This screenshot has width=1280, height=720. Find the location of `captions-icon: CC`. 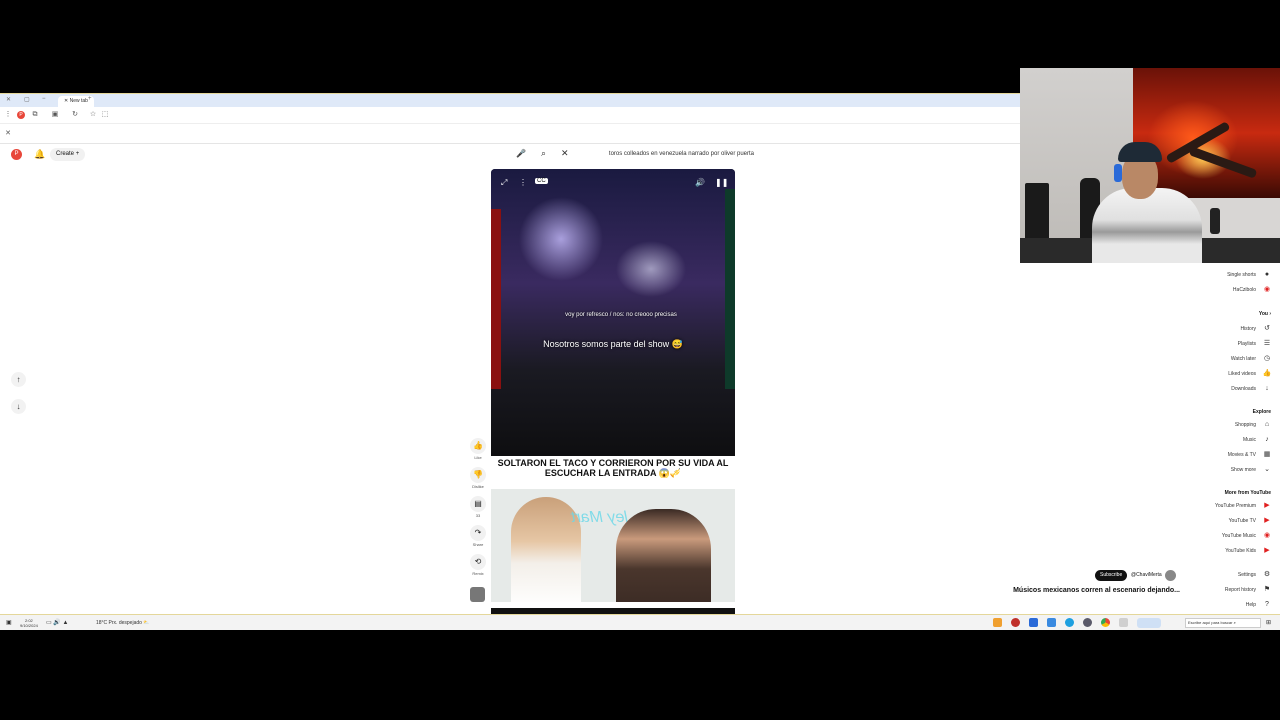

captions-icon: CC is located at coordinates (541, 181).